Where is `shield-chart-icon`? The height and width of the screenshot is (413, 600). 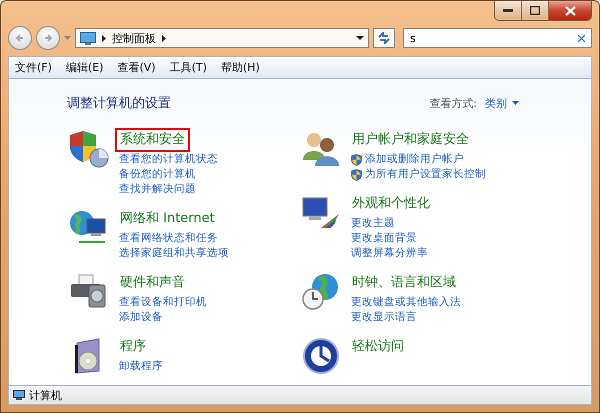 shield-chart-icon is located at coordinates (89, 149).